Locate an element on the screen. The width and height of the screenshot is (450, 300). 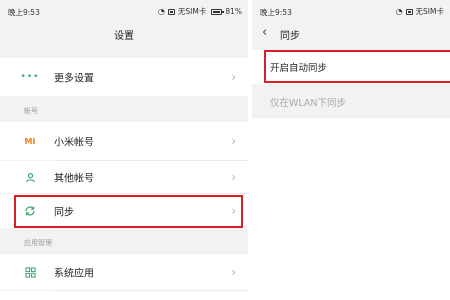
mi-account-label: 小米帐号 is located at coordinates (74, 143).